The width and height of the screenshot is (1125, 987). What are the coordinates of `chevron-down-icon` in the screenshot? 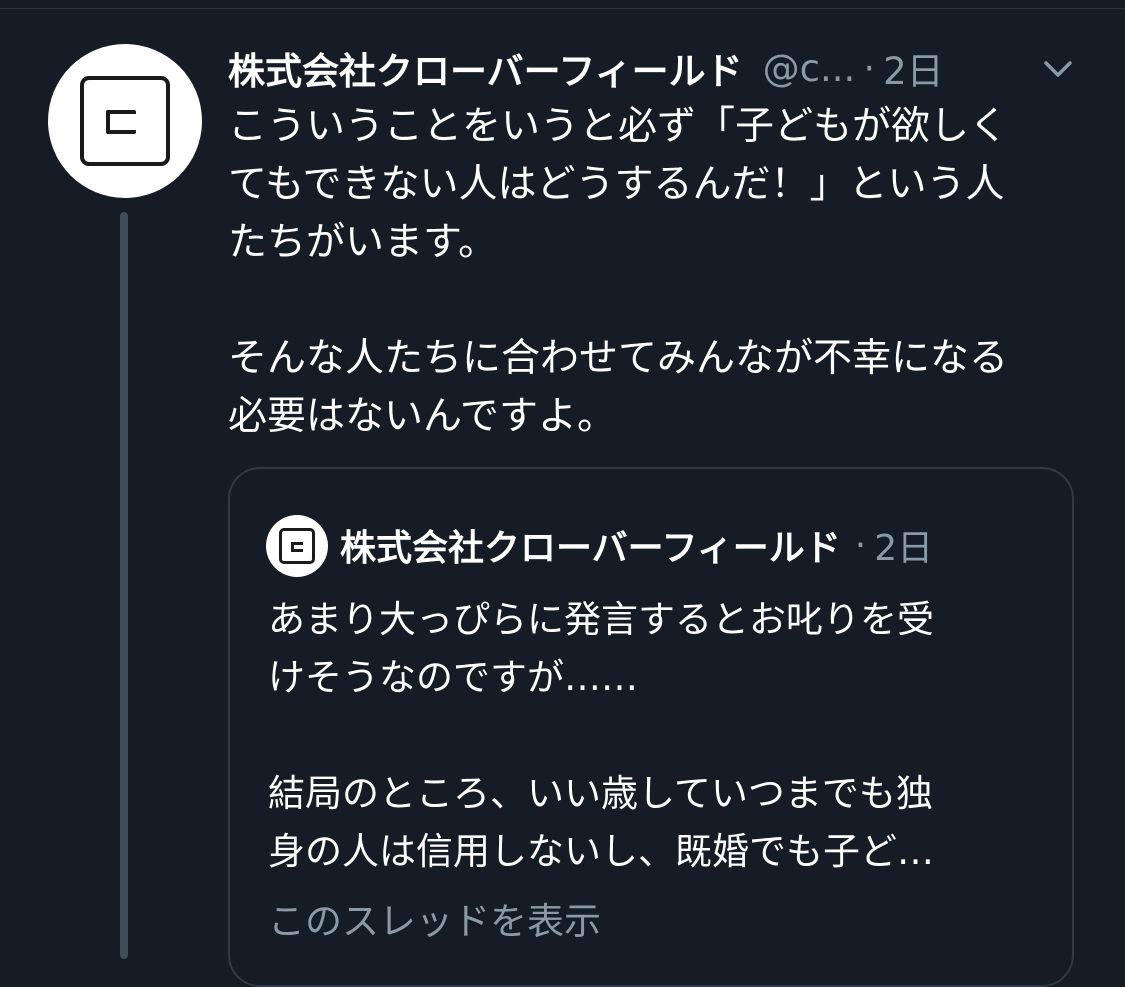 It's located at (1058, 68).